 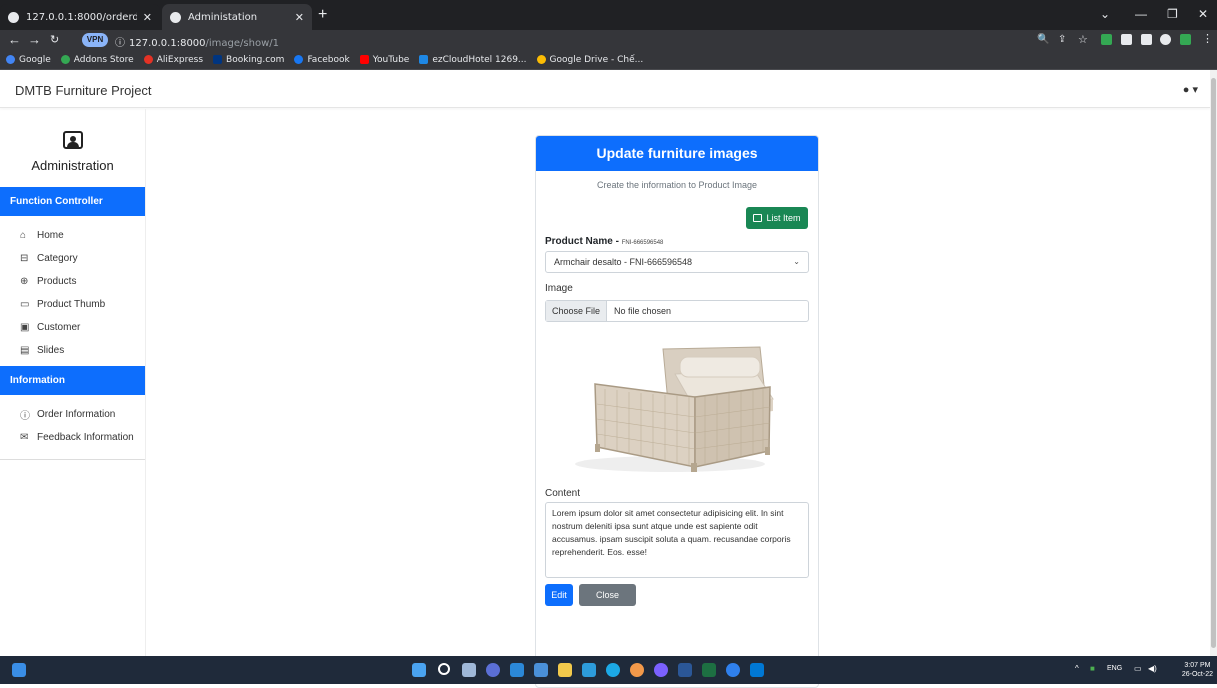 What do you see at coordinates (444, 669) in the screenshot?
I see `search-icon` at bounding box center [444, 669].